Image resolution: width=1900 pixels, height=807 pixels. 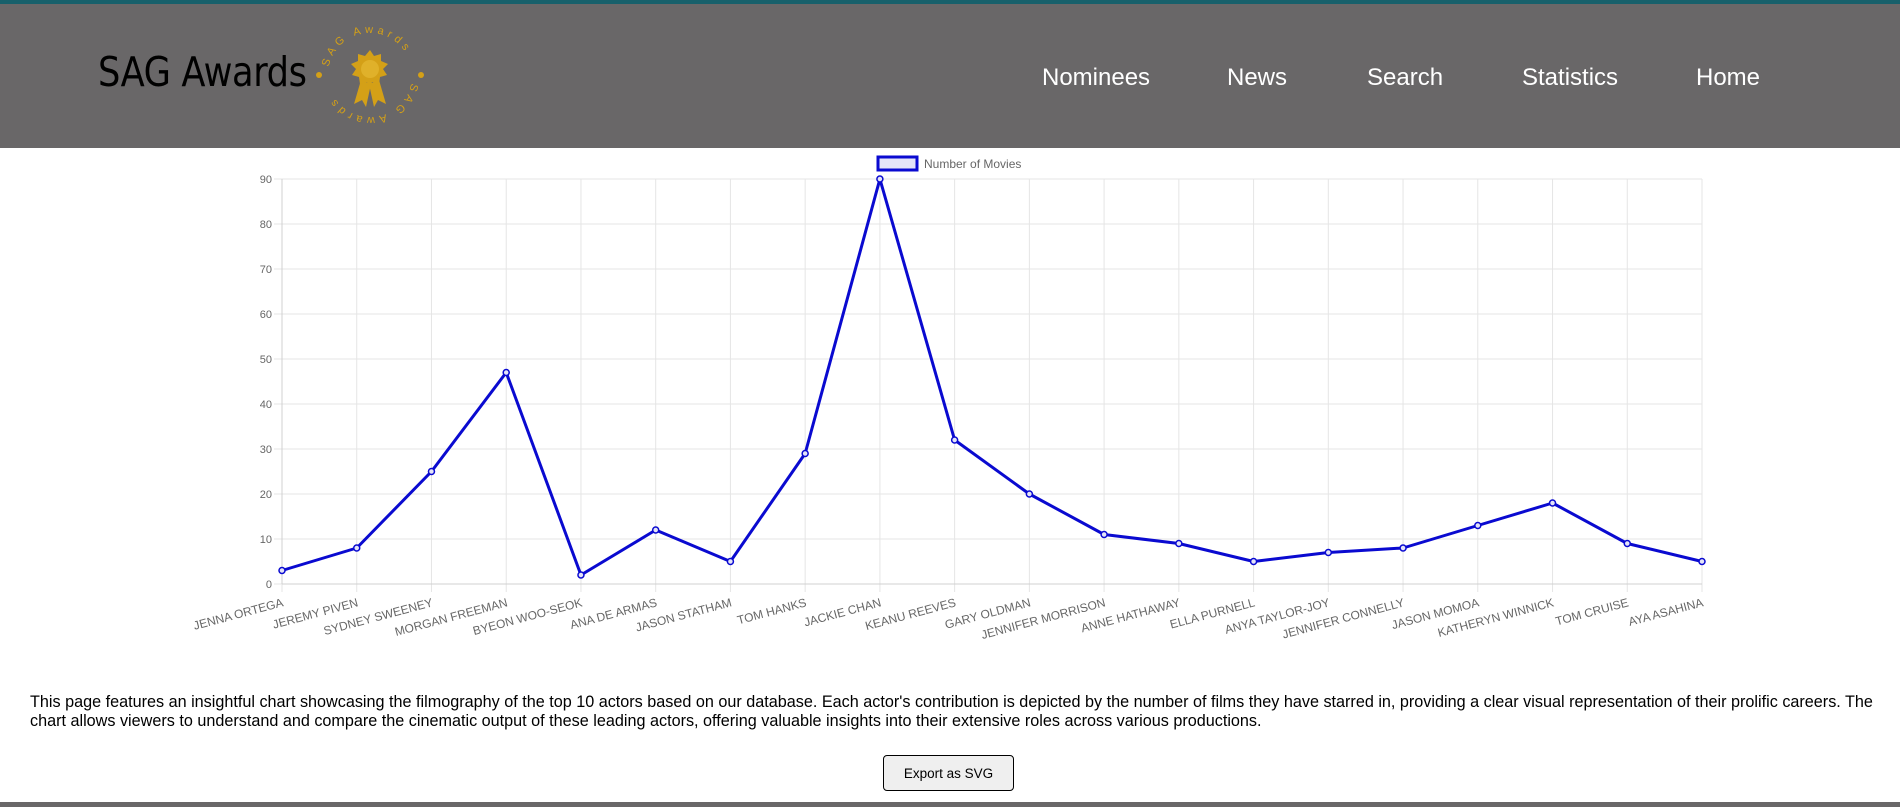 I want to click on y-tick-label: 30, so click(x=266, y=450).